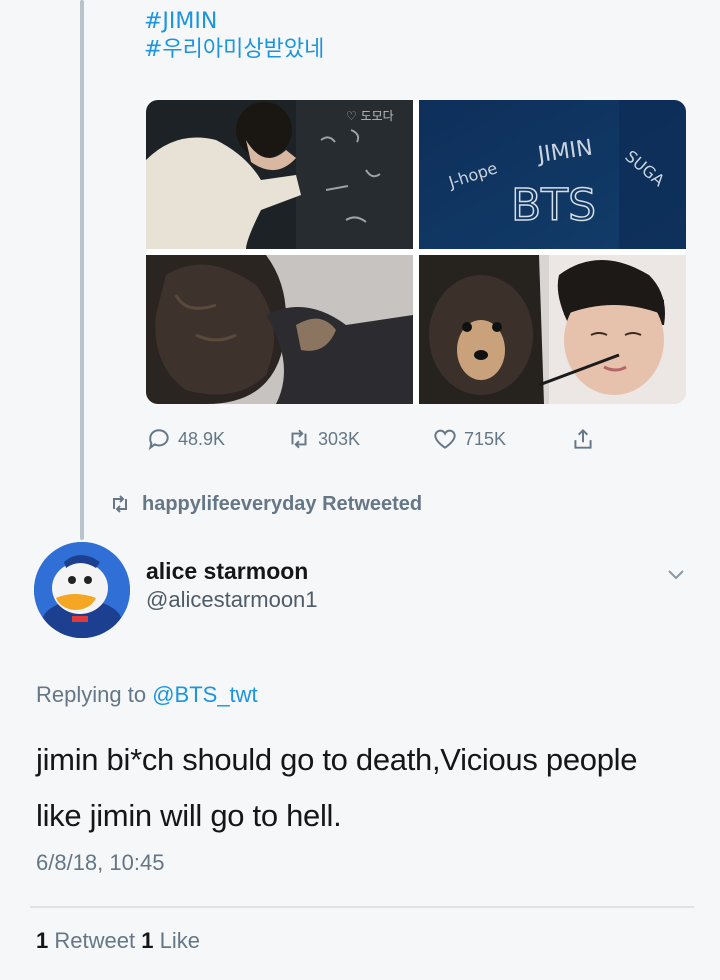 Image resolution: width=720 pixels, height=980 pixels. I want to click on retweet-stat-count: 1, so click(42, 940).